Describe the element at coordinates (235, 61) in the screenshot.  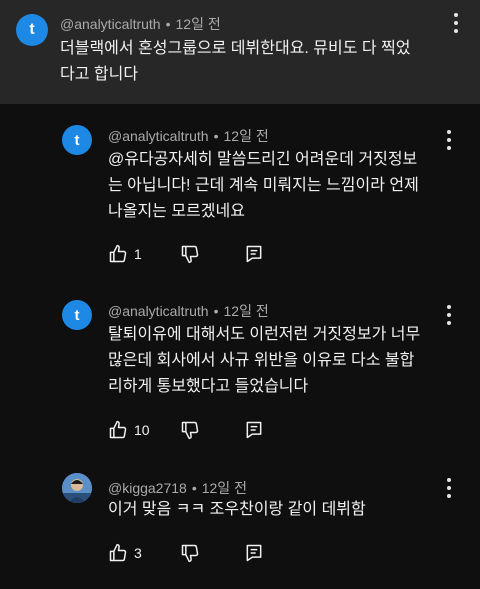
I see `comment-text: 더블랙에서 혼성그룹으로 데뷔한대요. 뮤비도 다 찍었 다고 합니다` at that location.